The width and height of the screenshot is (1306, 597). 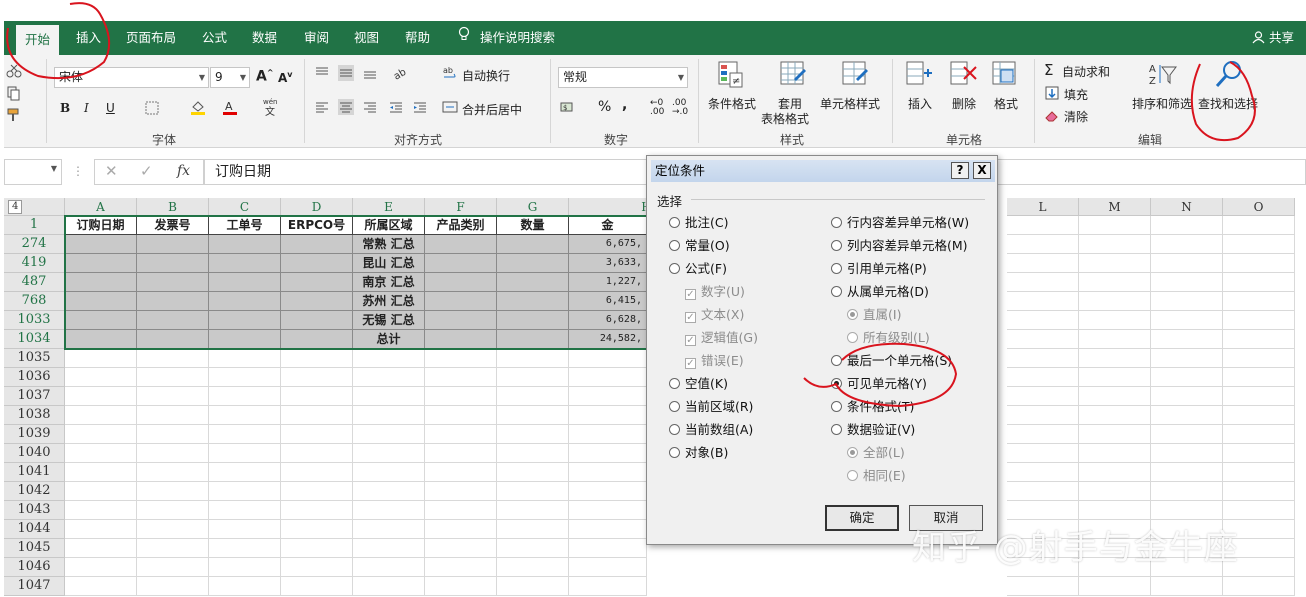 What do you see at coordinates (420, 107) in the screenshot?
I see `increase-indent-icon` at bounding box center [420, 107].